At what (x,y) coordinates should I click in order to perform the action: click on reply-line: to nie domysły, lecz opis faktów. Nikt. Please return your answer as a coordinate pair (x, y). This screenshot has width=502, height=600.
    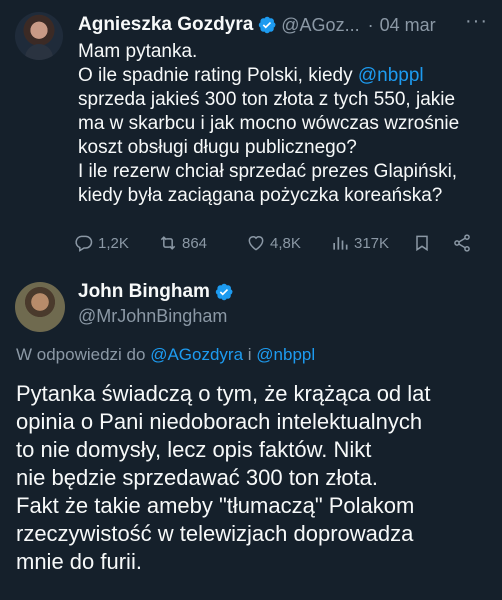
    Looking at the image, I should click on (194, 449).